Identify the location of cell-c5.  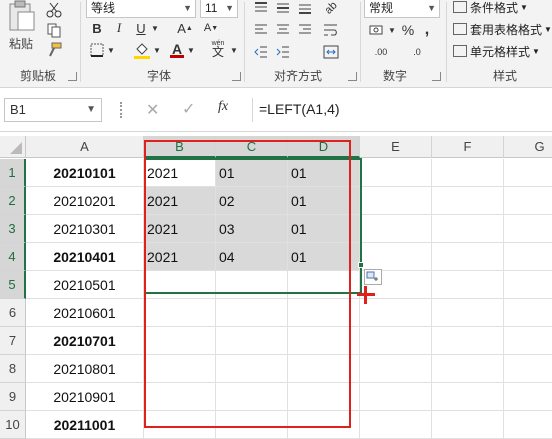
(252, 285).